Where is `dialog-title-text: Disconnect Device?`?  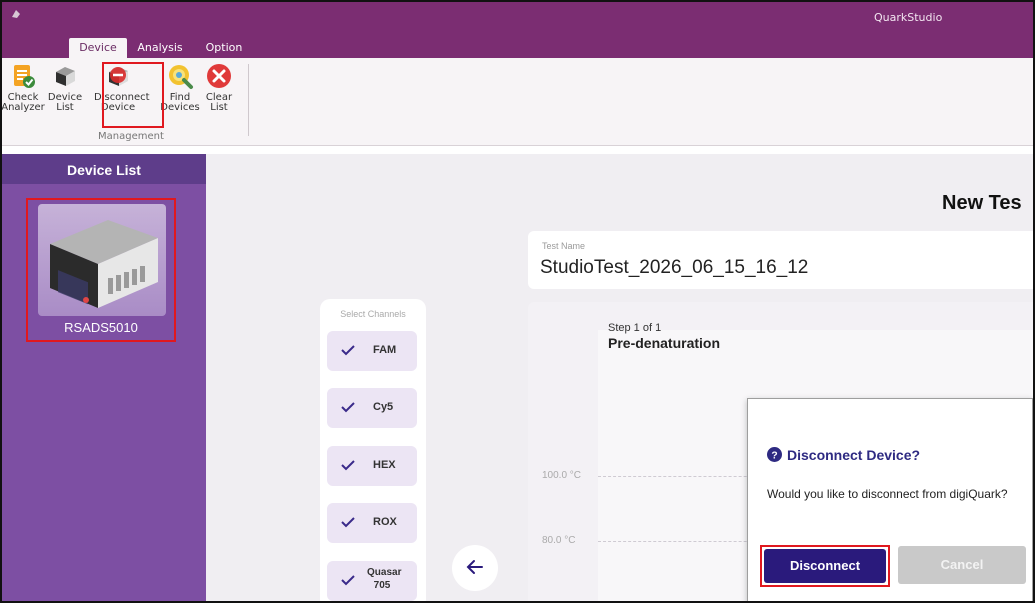 dialog-title-text: Disconnect Device? is located at coordinates (854, 455).